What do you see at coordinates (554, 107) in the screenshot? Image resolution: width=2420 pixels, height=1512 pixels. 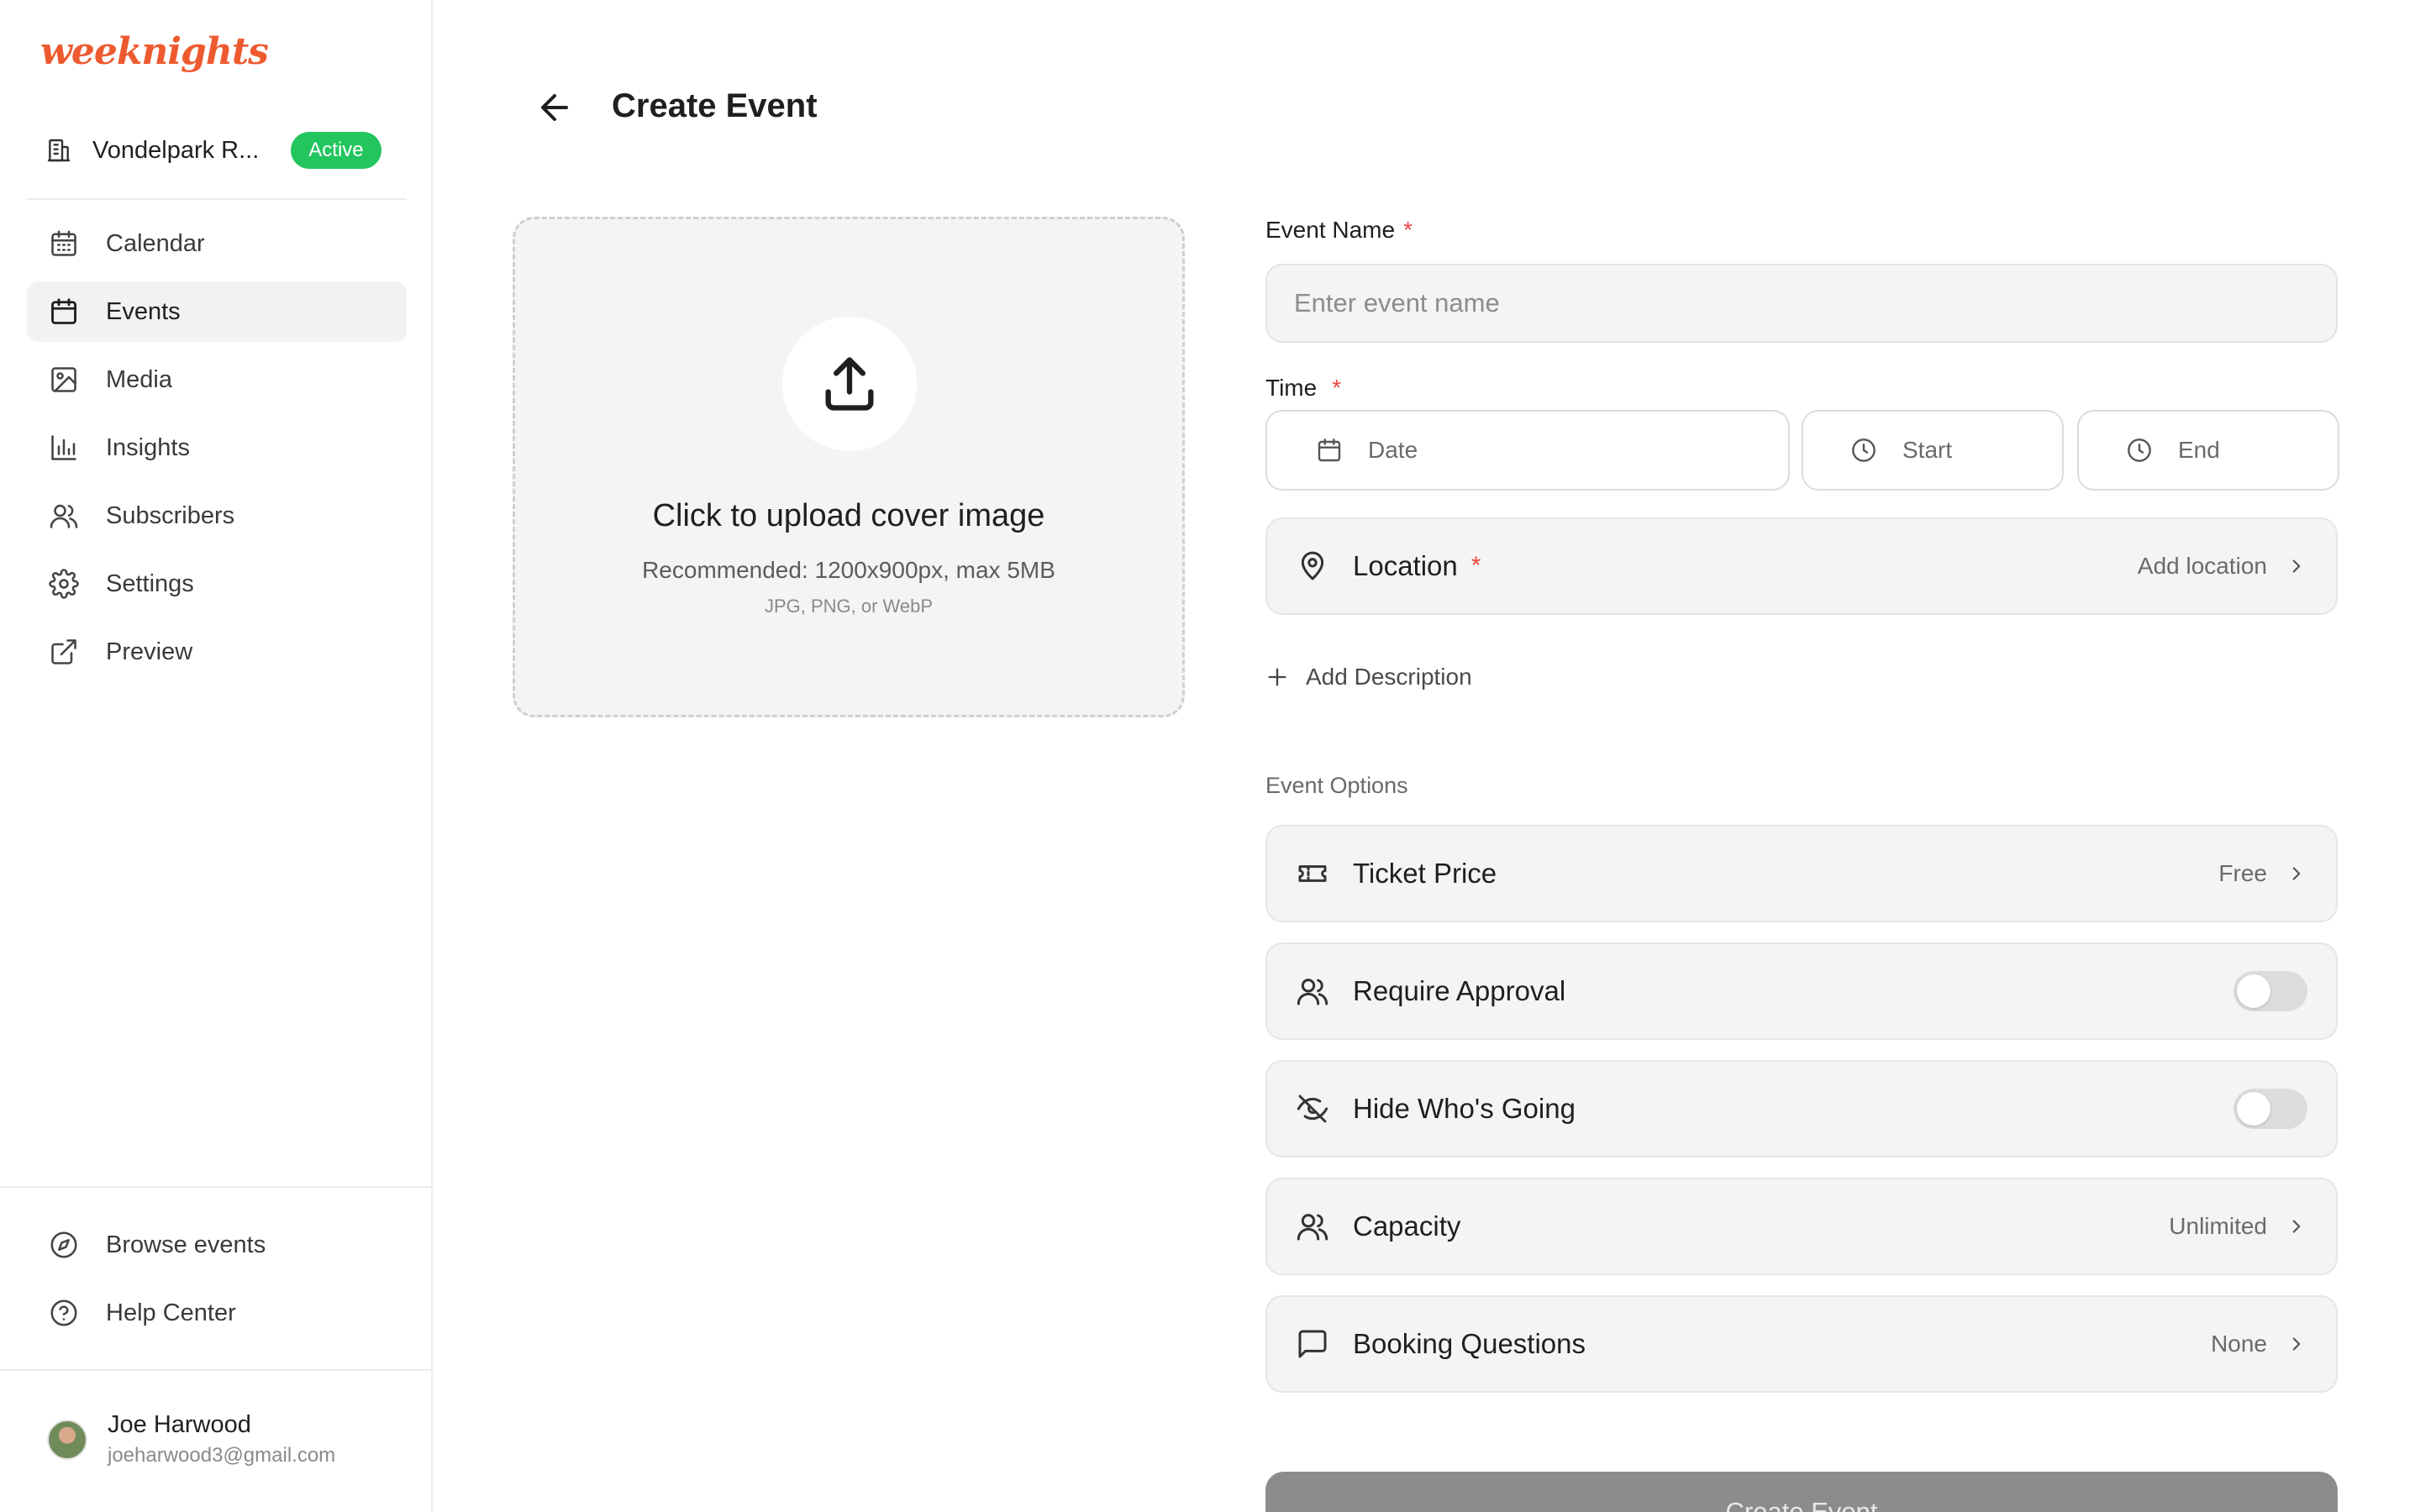 I see `back-arrow-icon` at bounding box center [554, 107].